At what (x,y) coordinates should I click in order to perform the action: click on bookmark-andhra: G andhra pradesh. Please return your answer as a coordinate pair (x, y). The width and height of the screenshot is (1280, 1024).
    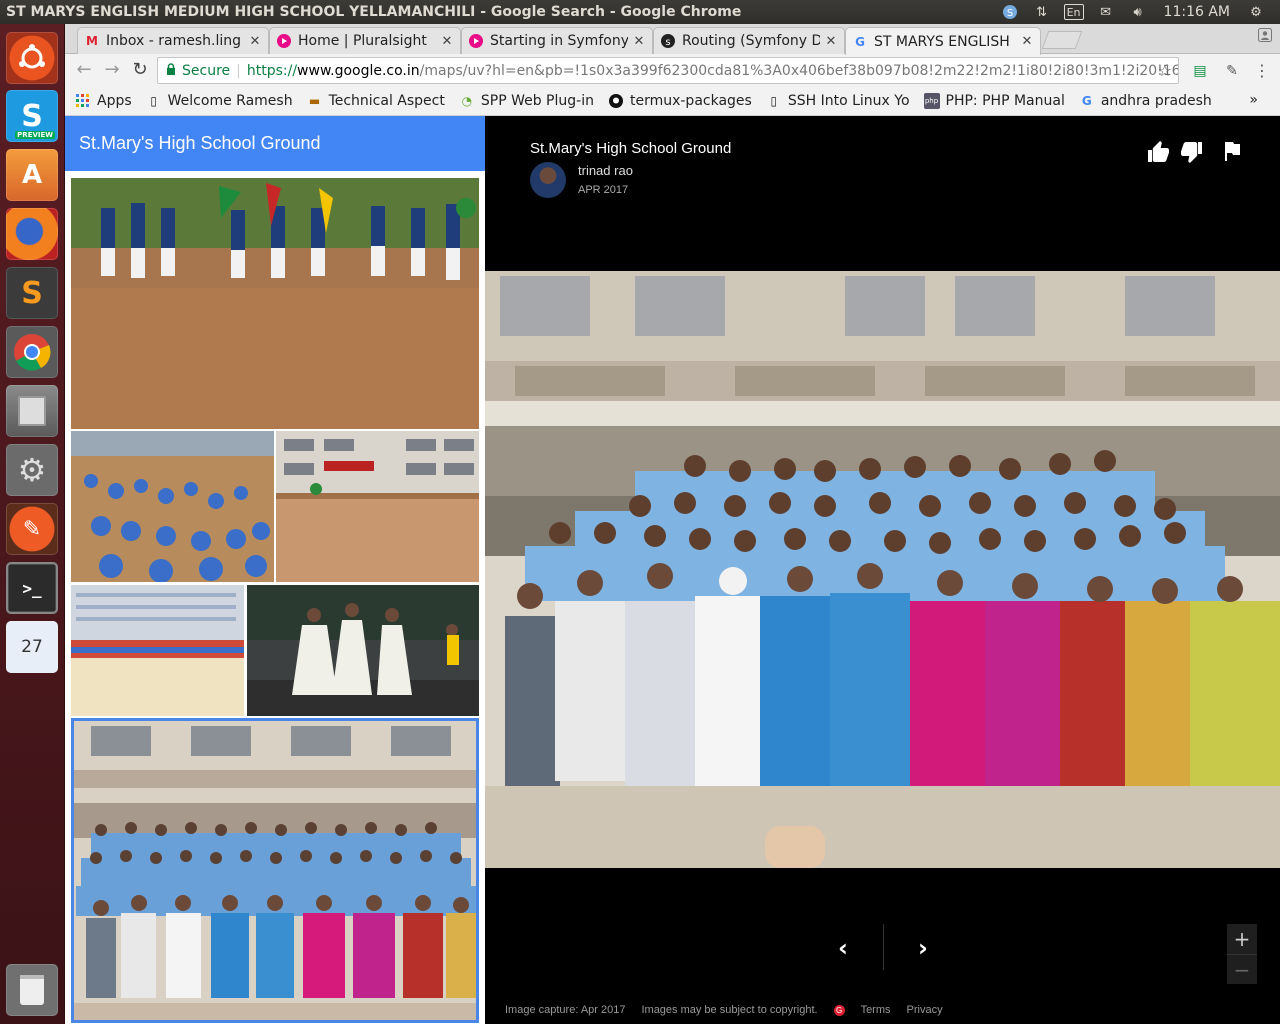
    Looking at the image, I should click on (1145, 101).